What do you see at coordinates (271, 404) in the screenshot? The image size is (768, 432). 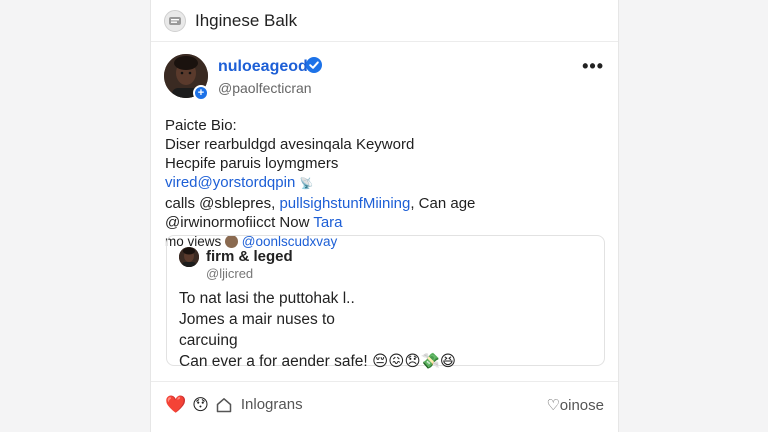 I see `home-label: Inlograns` at bounding box center [271, 404].